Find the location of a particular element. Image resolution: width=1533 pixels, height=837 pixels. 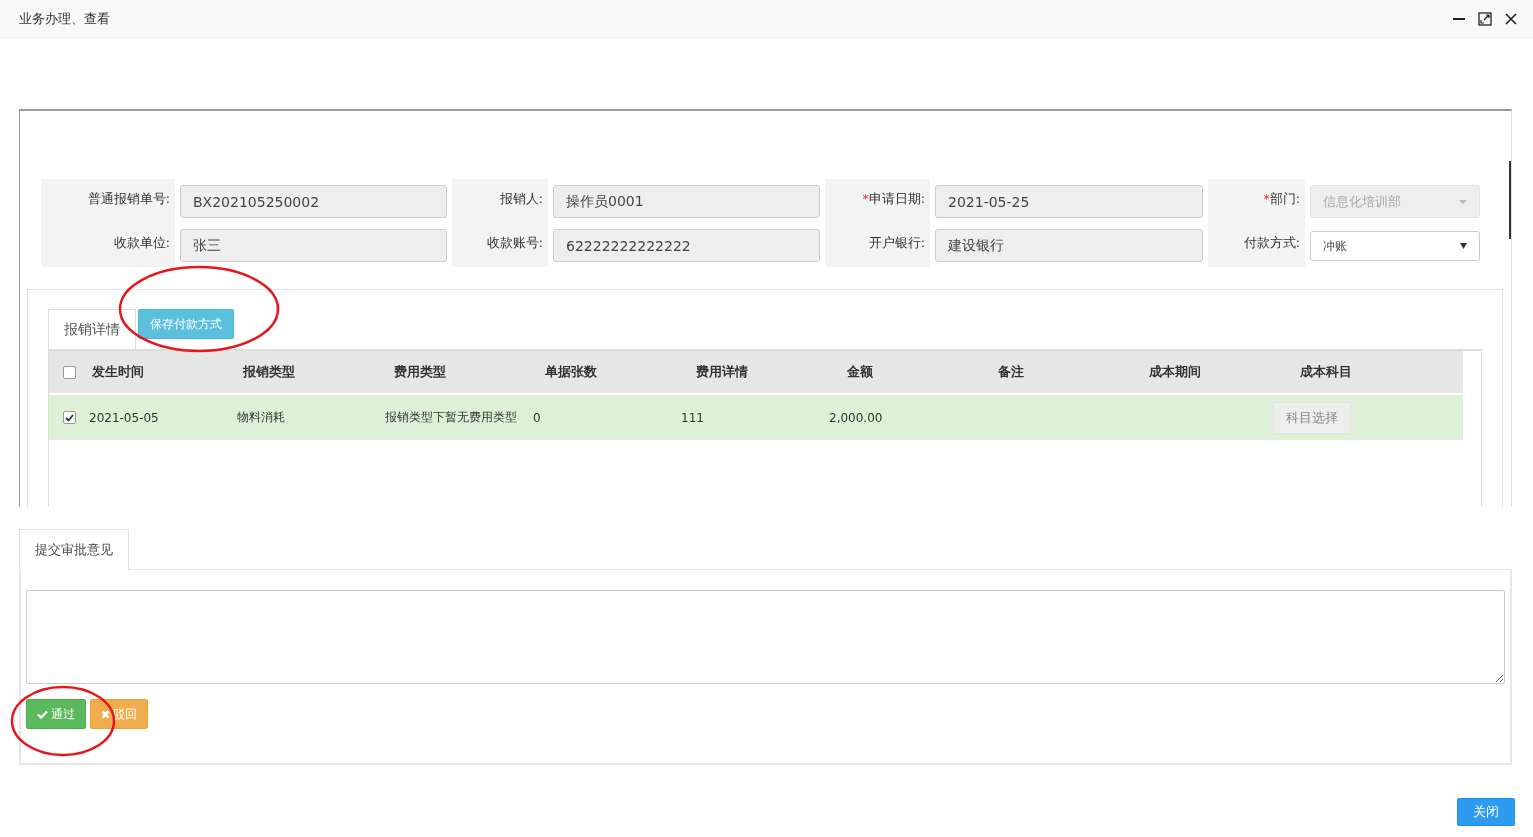

table-cell: 111 is located at coordinates (692, 417).